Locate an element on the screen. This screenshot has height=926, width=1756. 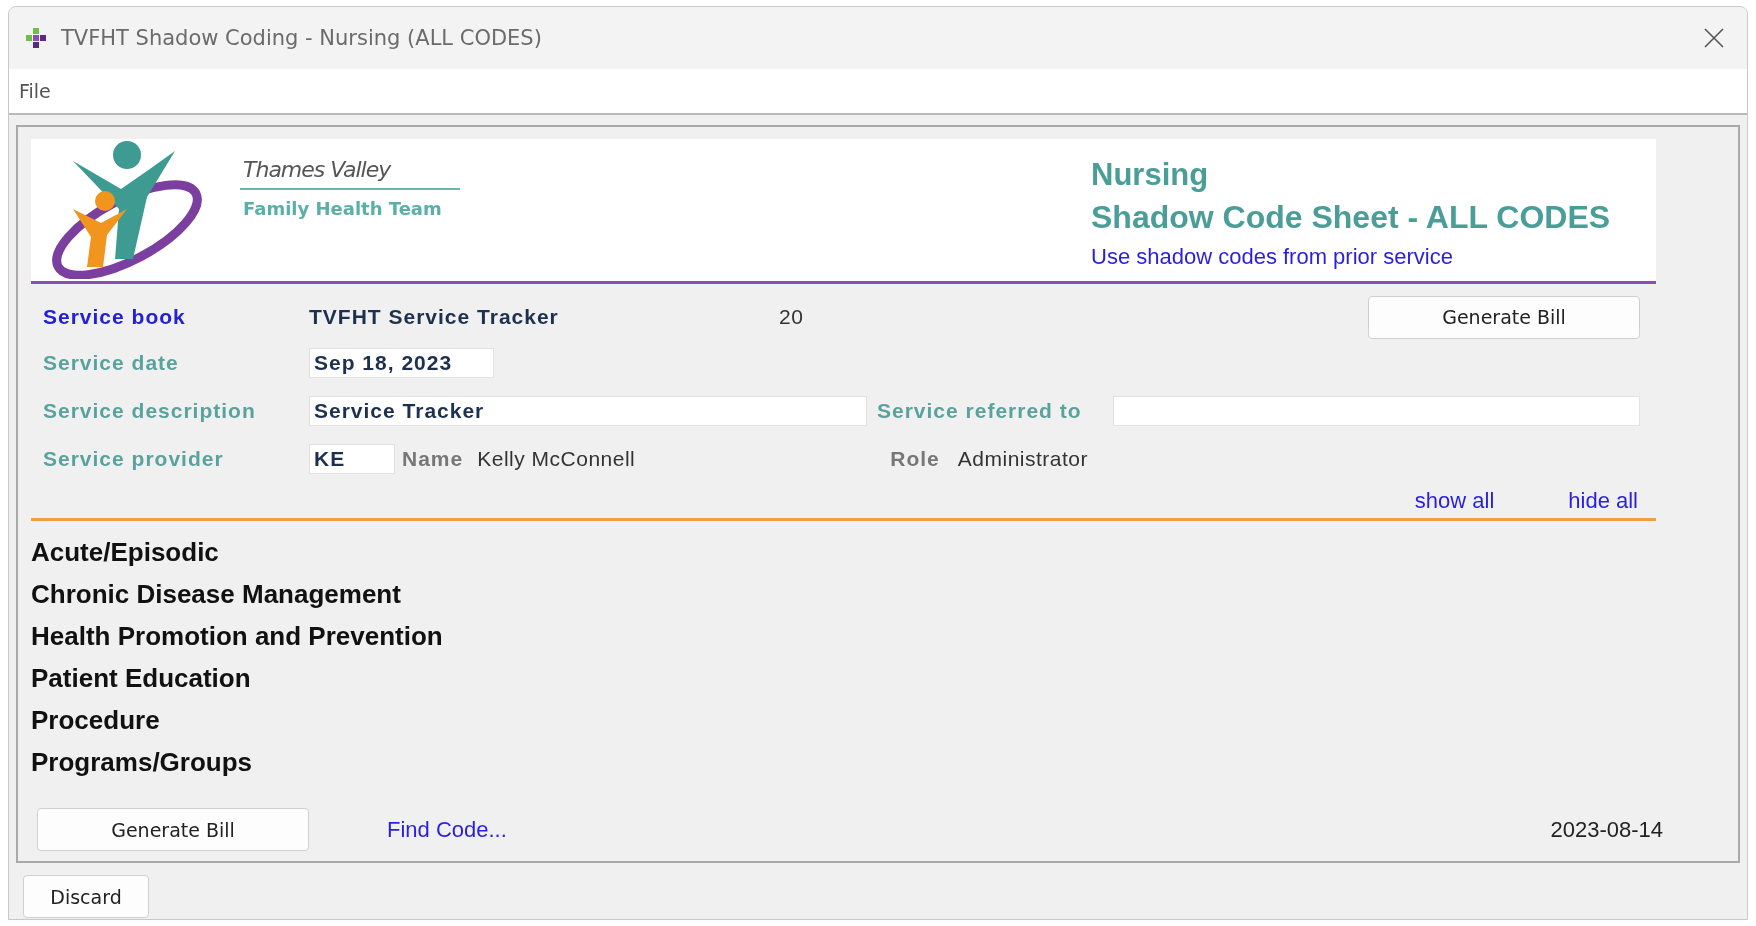
referred-to-field is located at coordinates (1376, 411).